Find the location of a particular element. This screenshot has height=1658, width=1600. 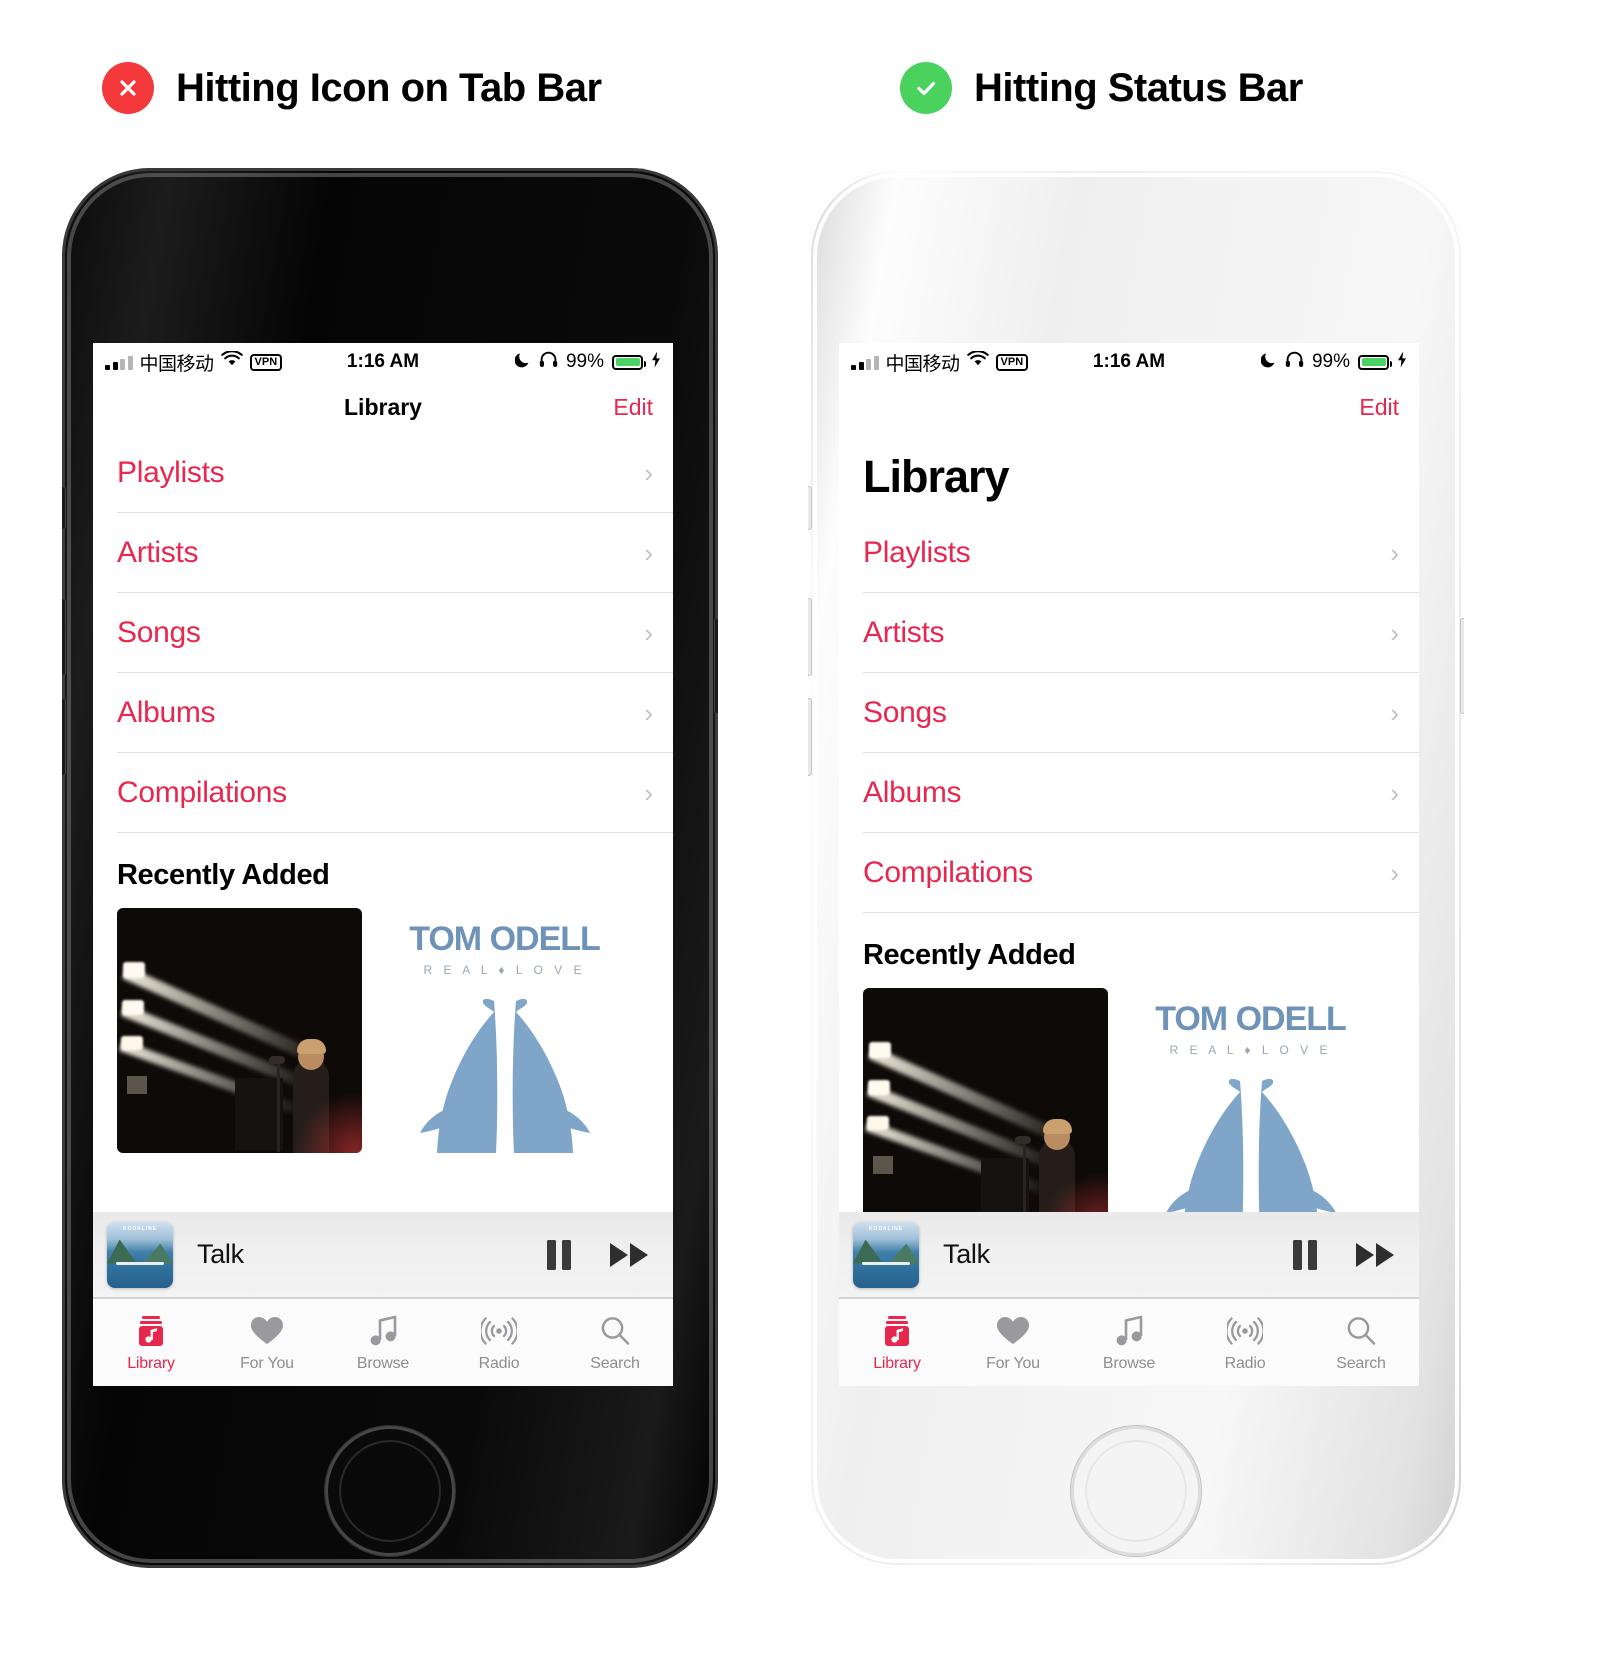

x-circle-icon is located at coordinates (128, 88).